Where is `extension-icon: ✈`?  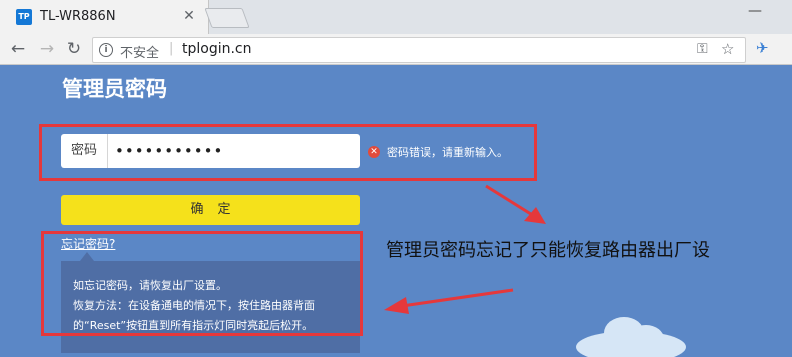
extension-icon: ✈ is located at coordinates (762, 48).